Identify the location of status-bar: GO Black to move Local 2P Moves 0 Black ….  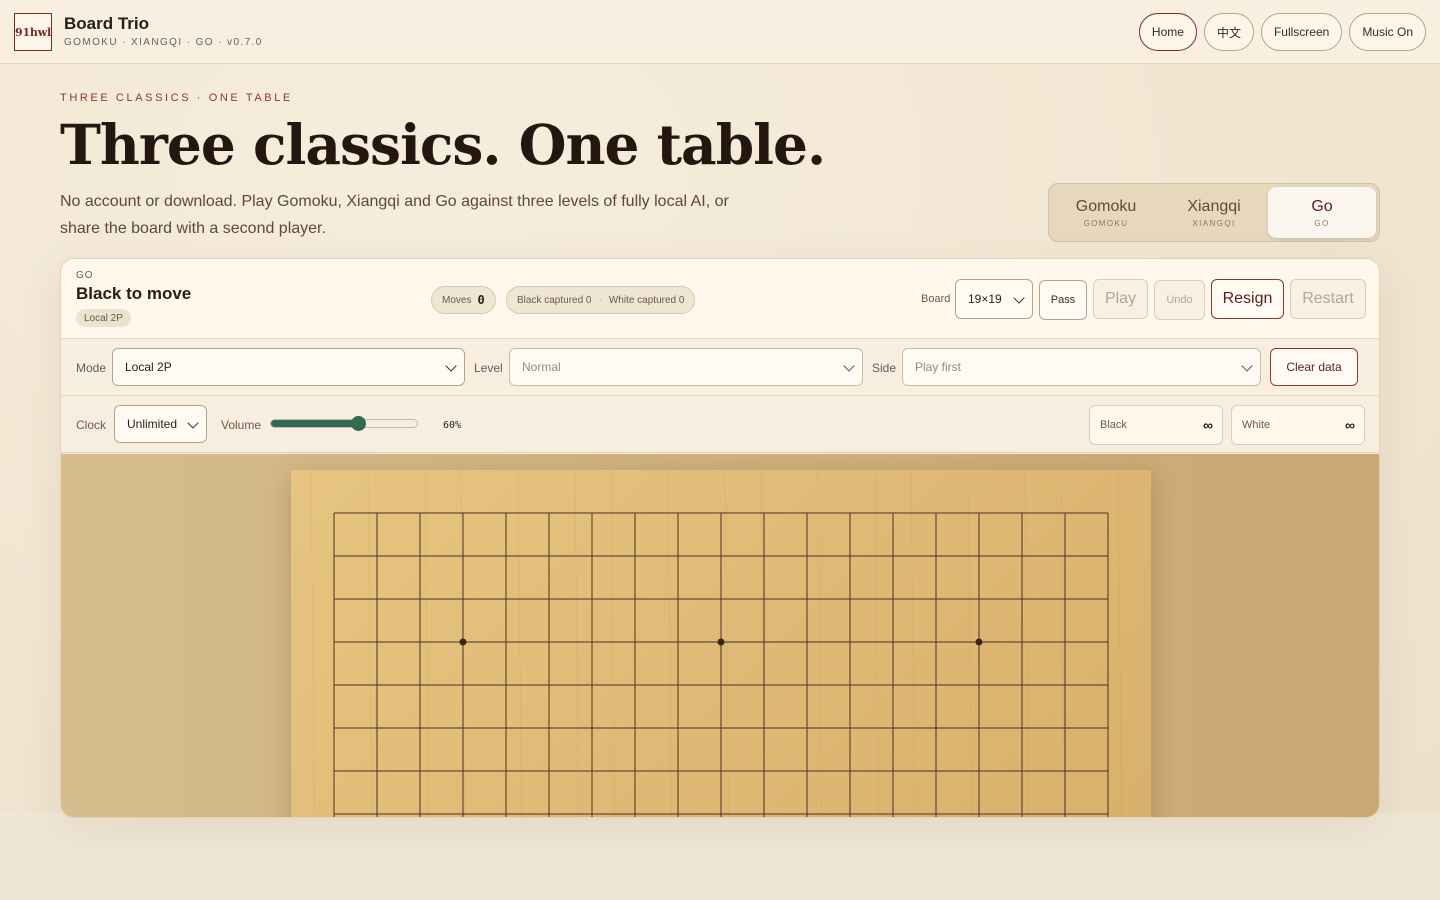
(720, 299).